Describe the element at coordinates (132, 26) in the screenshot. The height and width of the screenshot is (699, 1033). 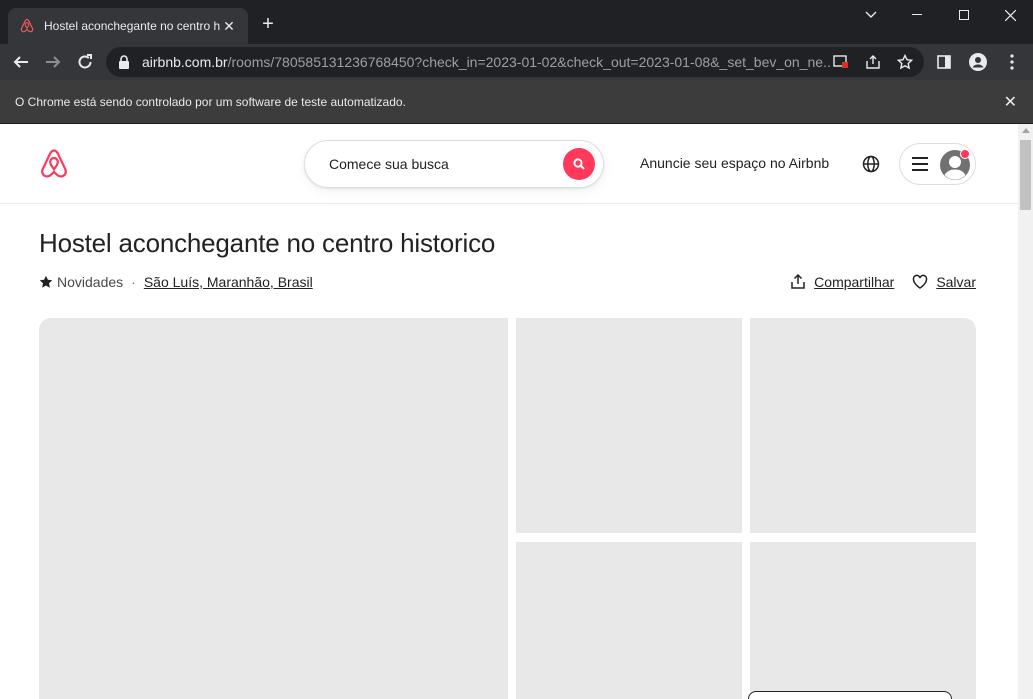
I see `tab-title: Hostel aconchegante no centro h` at that location.